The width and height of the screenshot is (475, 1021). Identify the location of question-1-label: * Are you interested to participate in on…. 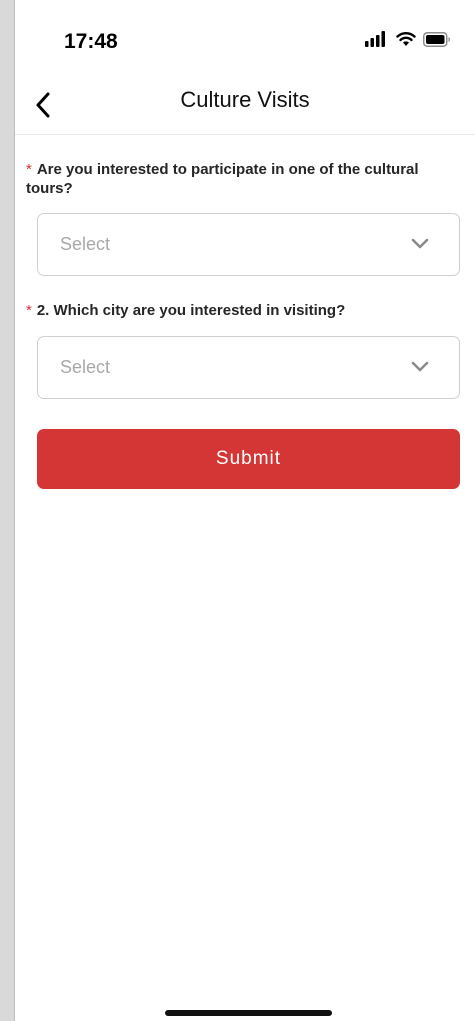
(236, 179).